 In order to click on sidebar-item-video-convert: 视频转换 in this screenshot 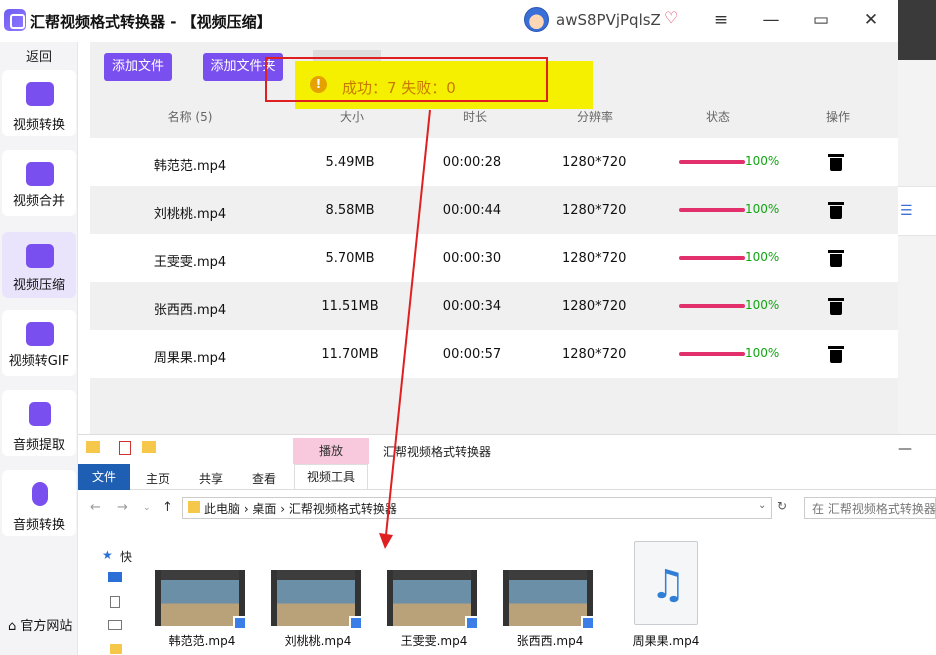, I will do `click(39, 103)`.